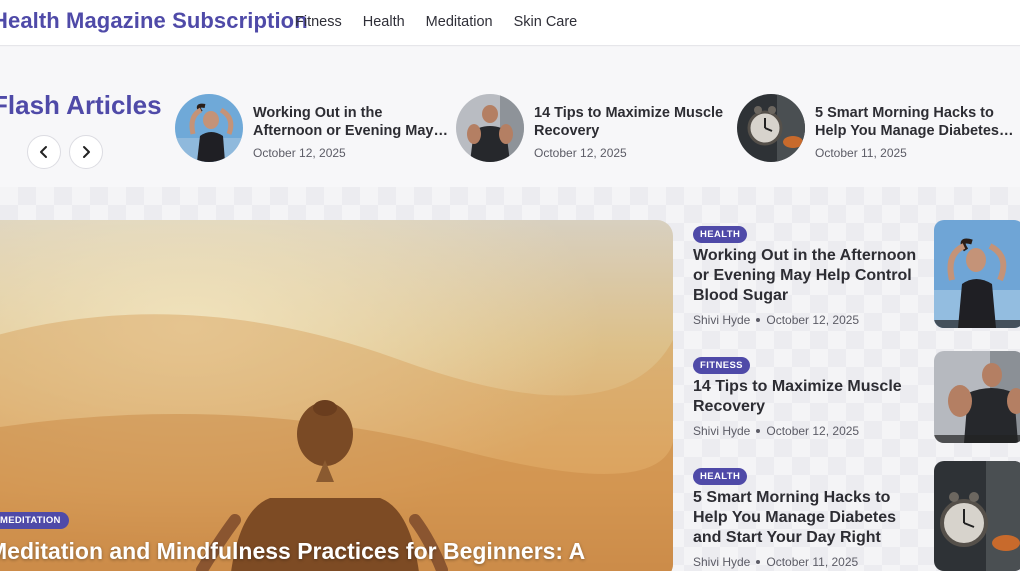 This screenshot has height=571, width=1020. Describe the element at coordinates (546, 22) in the screenshot. I see `nav-item-skin-care: Skin Care` at that location.